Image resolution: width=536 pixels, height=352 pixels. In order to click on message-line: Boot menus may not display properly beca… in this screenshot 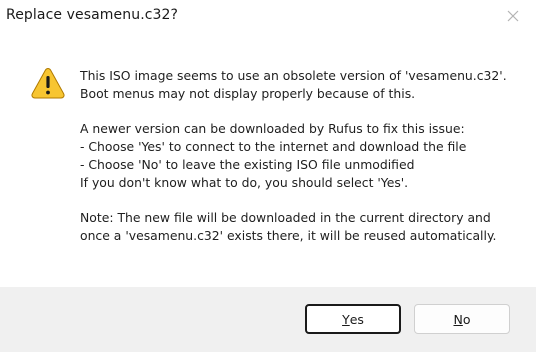, I will do `click(248, 93)`.